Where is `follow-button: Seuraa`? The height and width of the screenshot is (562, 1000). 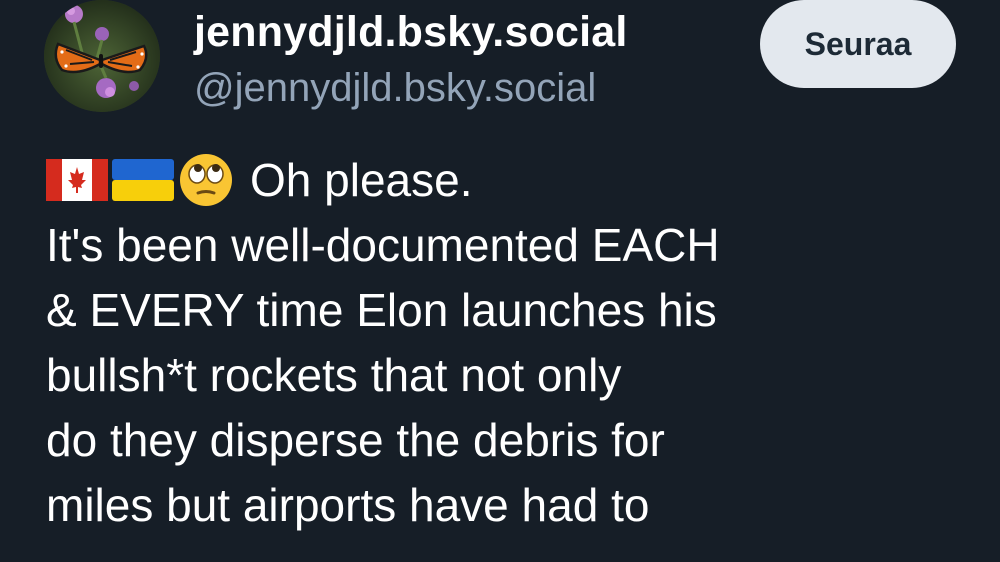 follow-button: Seuraa is located at coordinates (858, 44).